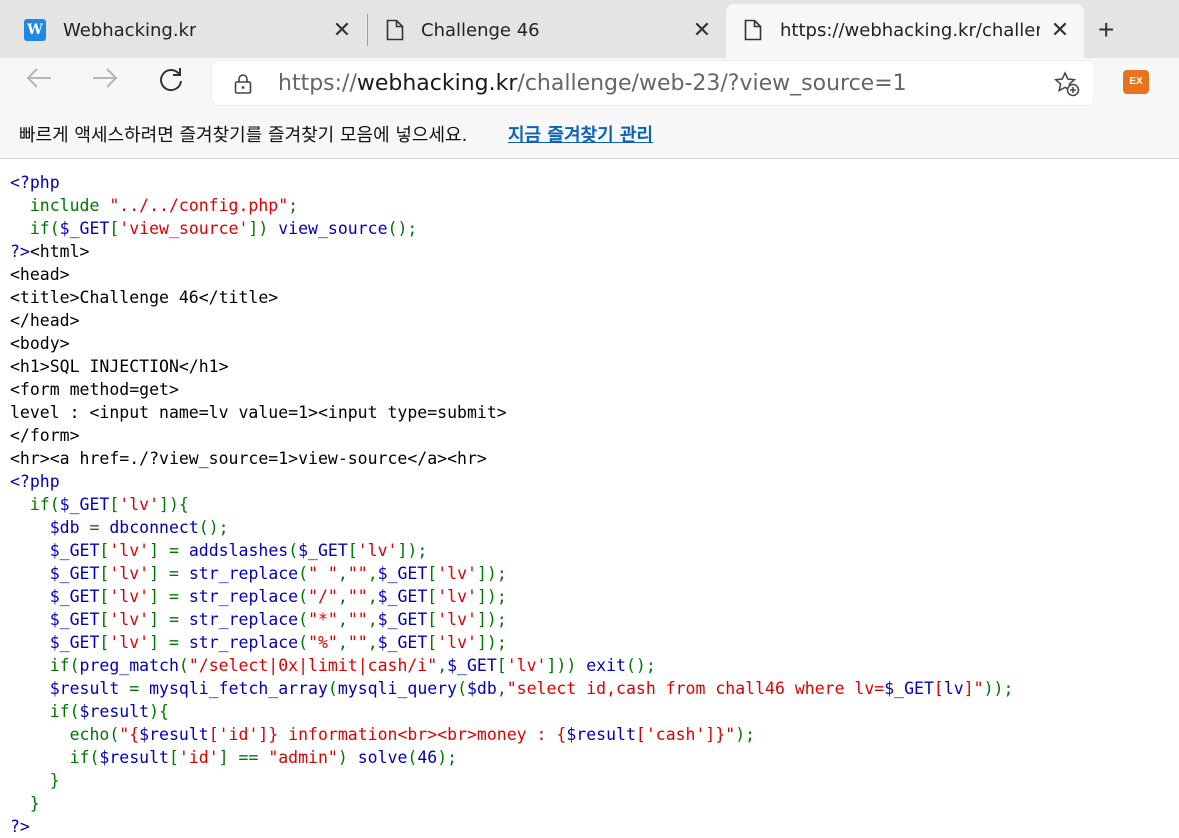 The image size is (1179, 838). I want to click on w-logo-icon: W, so click(35, 30).